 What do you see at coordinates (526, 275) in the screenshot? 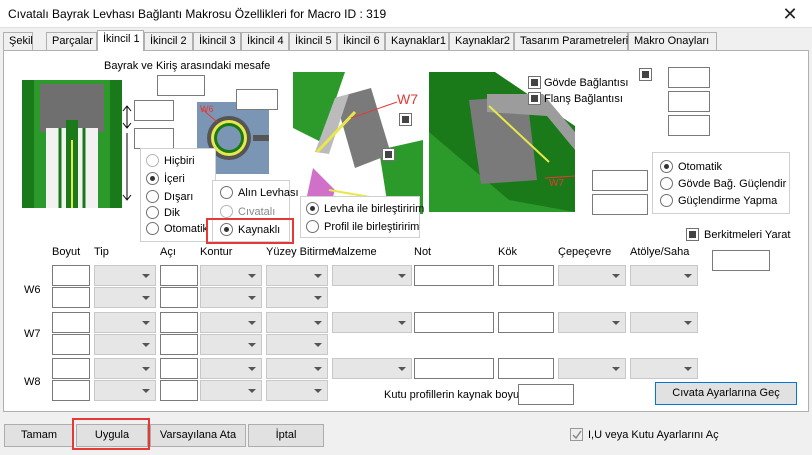
I see `w6-root-input` at bounding box center [526, 275].